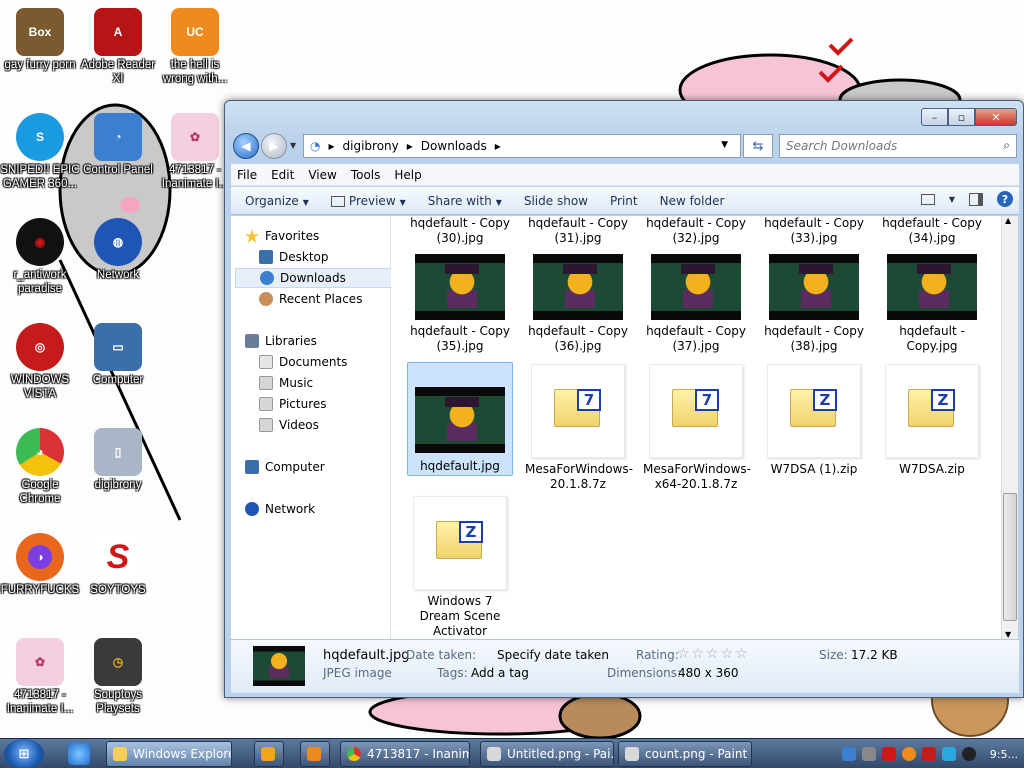 This screenshot has width=1024, height=768. Describe the element at coordinates (118, 145) in the screenshot. I see `desktop-icon: ◔ Control Panel` at that location.